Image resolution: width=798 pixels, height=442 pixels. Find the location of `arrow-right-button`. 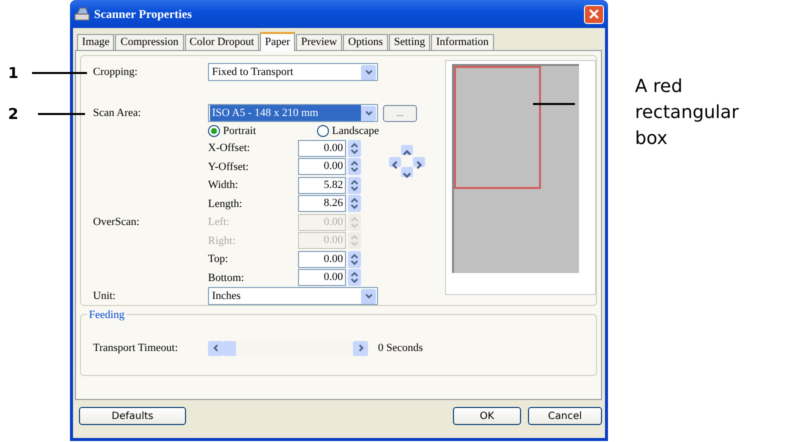

arrow-right-button is located at coordinates (419, 162).